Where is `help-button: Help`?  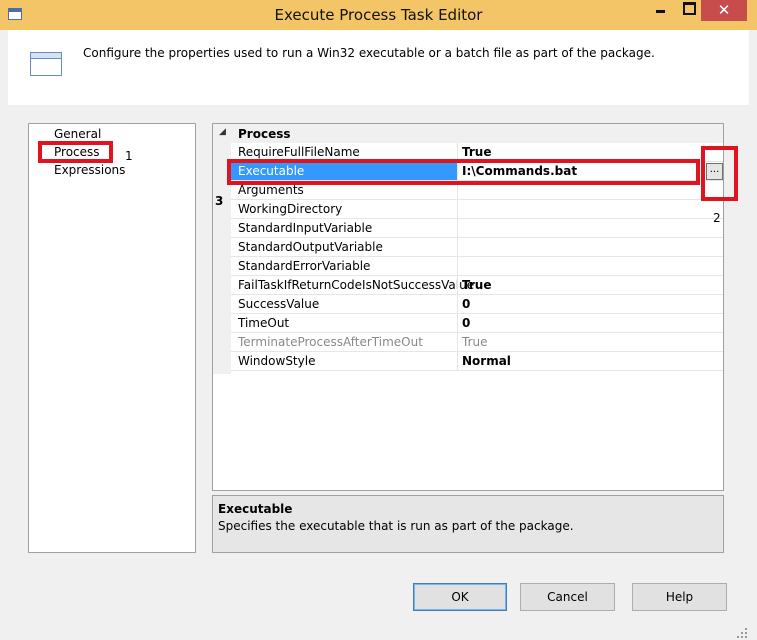
help-button: Help is located at coordinates (679, 597).